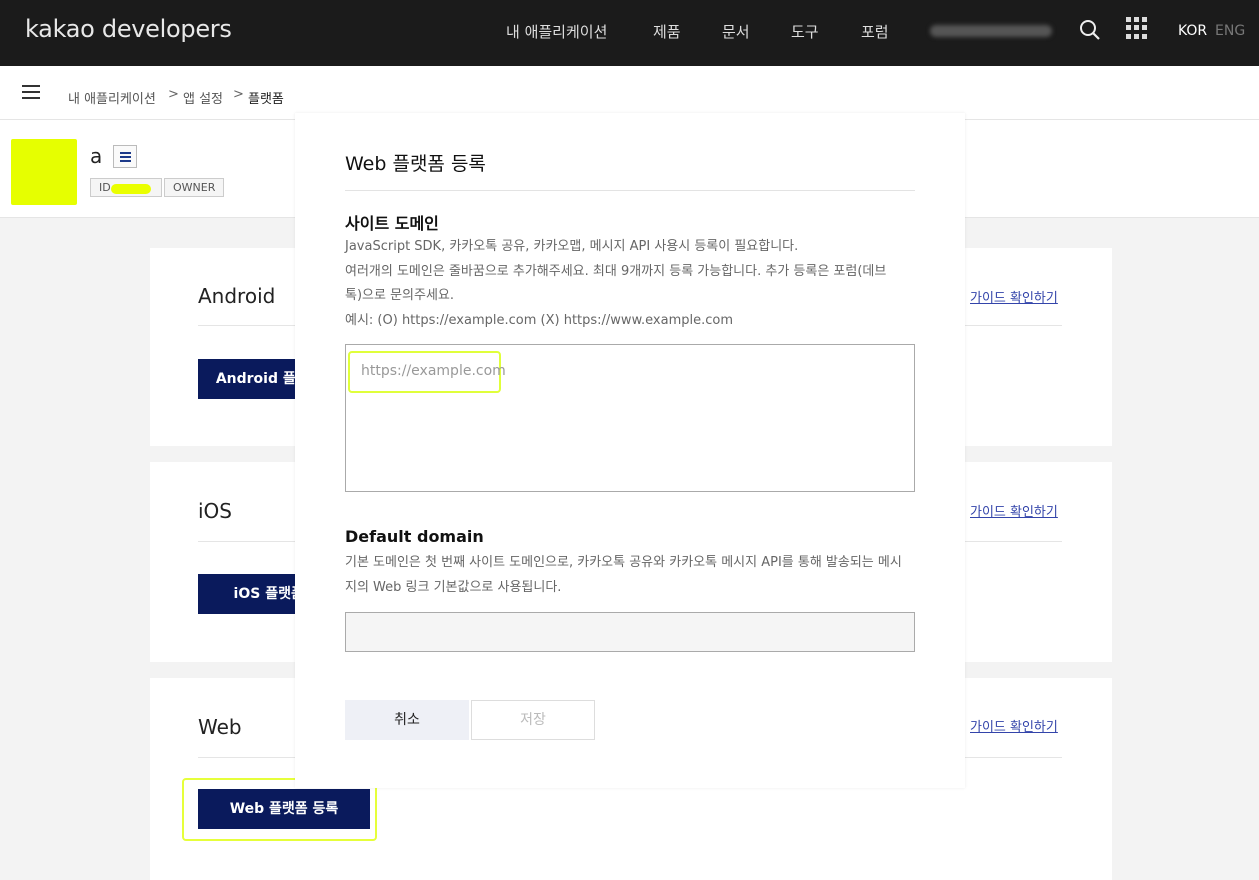 The height and width of the screenshot is (880, 1259). Describe the element at coordinates (1090, 30) in the screenshot. I see `search-icon` at that location.